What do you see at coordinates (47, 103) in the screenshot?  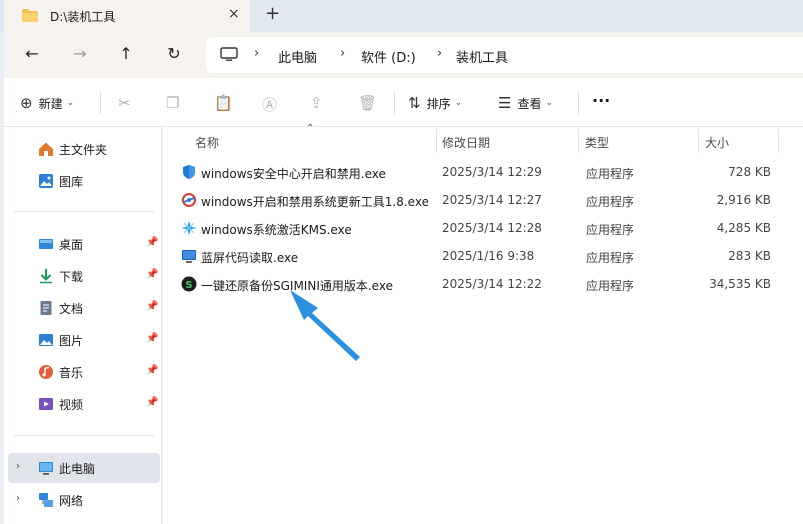 I see `new-button: ⊕ 新建 ⌄` at bounding box center [47, 103].